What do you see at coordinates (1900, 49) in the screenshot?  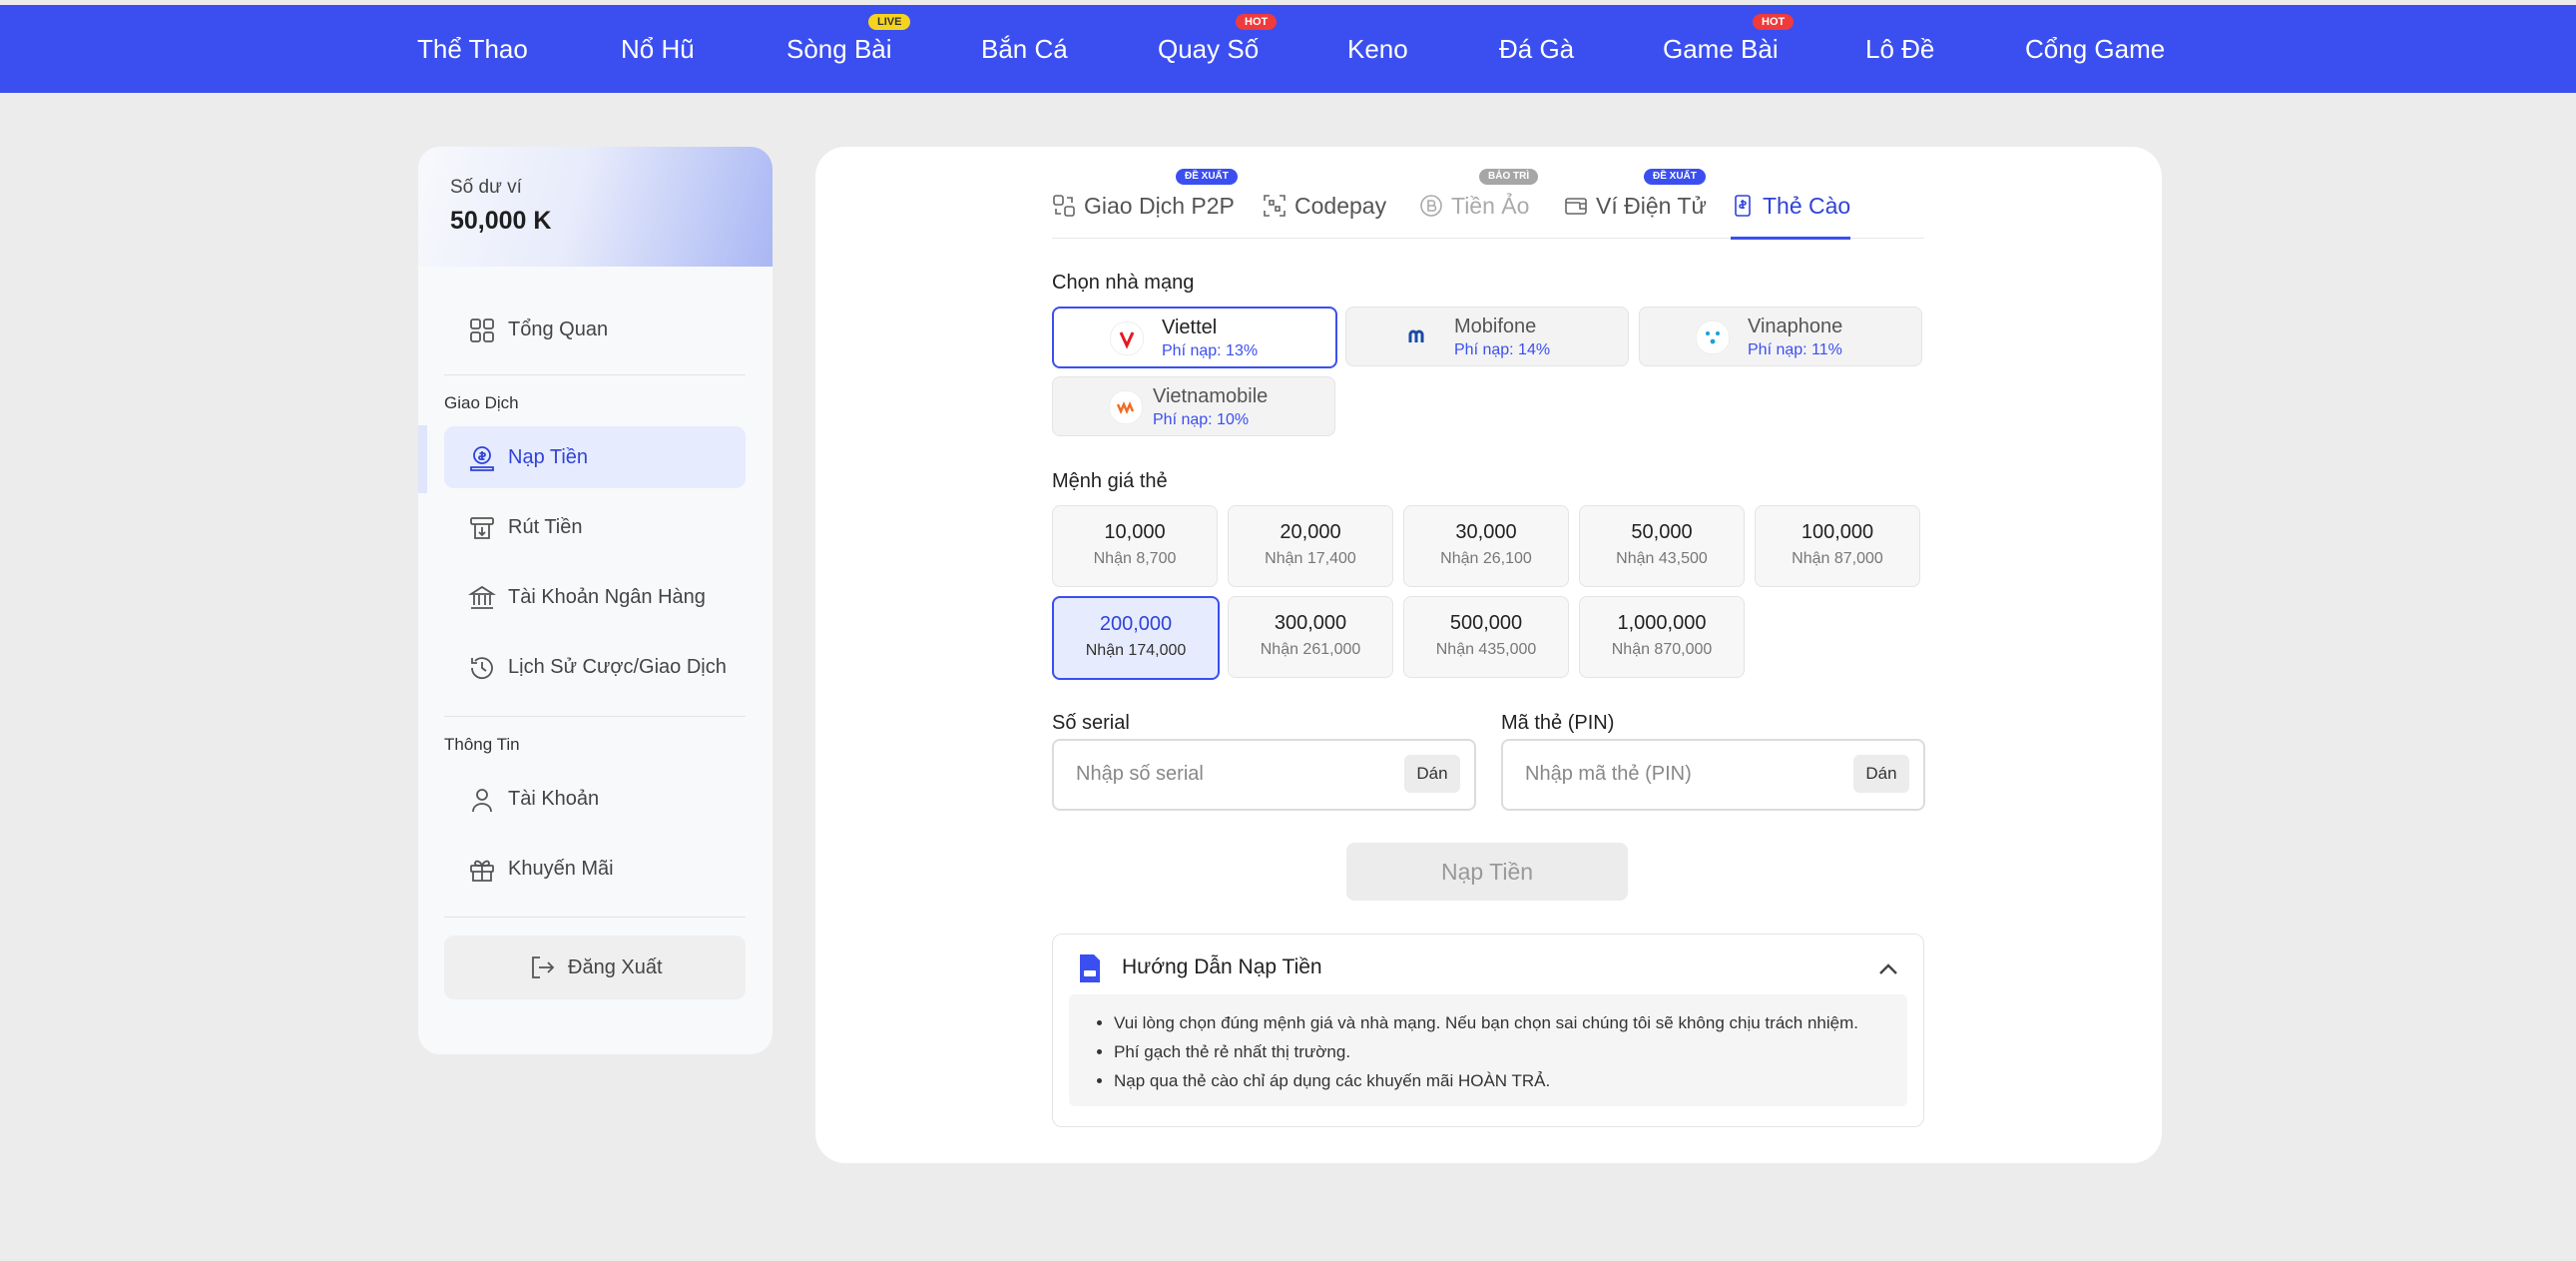 I see `nav-item-lo-de: Lô Đề` at bounding box center [1900, 49].